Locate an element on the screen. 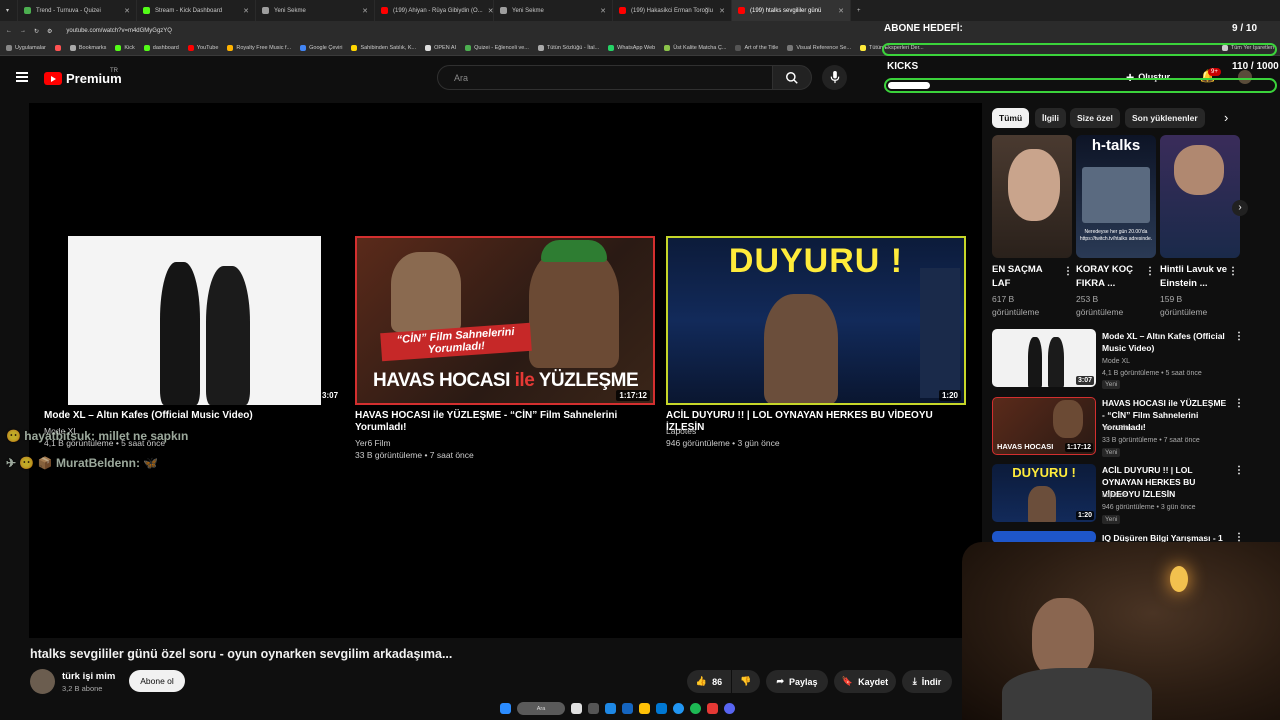 This screenshot has width=1280, height=720. url-field: youtube.com/watch?v=m4dGMyGgzYQ is located at coordinates (119, 31).